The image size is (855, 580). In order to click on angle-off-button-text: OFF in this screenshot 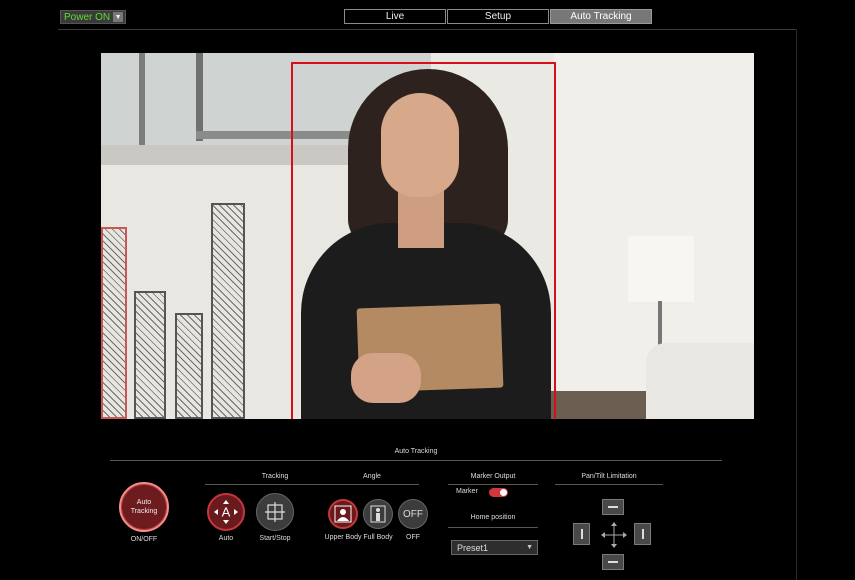, I will do `click(413, 514)`.